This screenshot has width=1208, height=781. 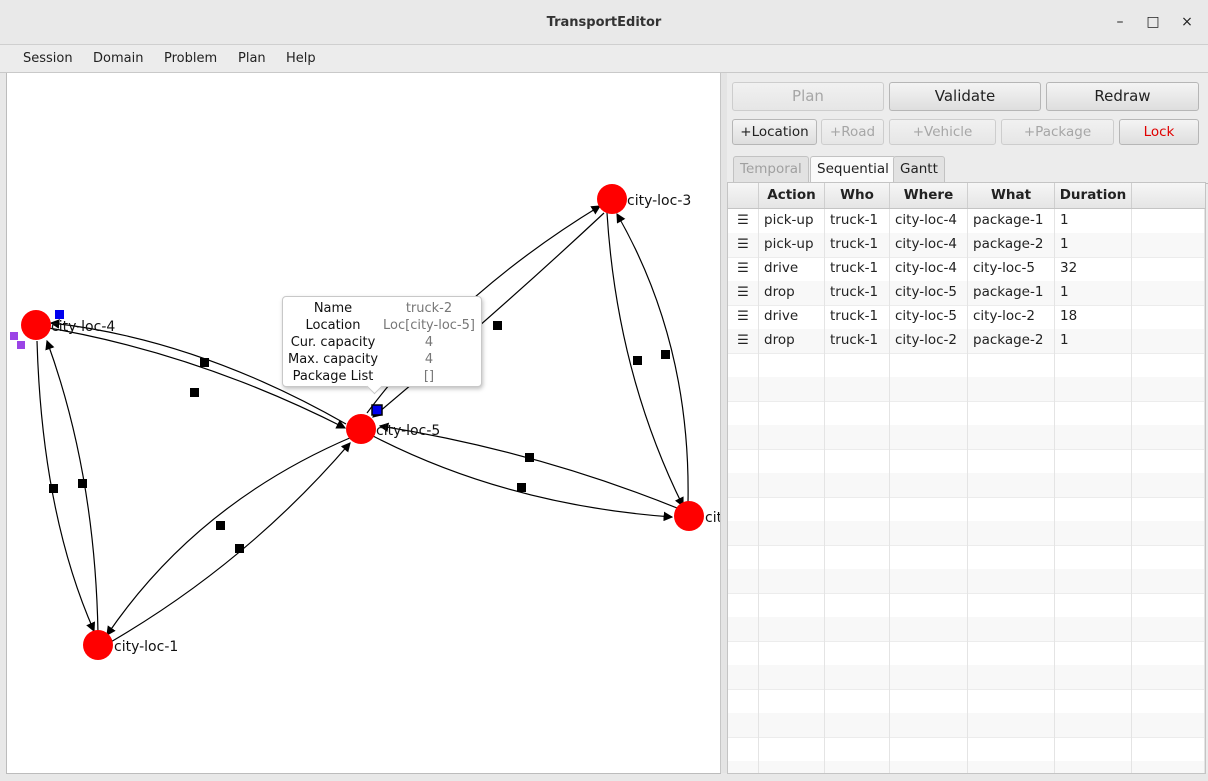 What do you see at coordinates (1120, 22) in the screenshot?
I see `minimize-icon: –` at bounding box center [1120, 22].